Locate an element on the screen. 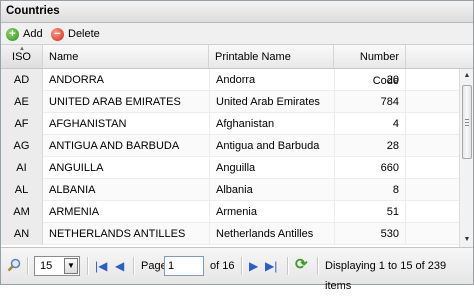 This screenshot has width=474, height=296. cell-iso: AD is located at coordinates (22, 80).